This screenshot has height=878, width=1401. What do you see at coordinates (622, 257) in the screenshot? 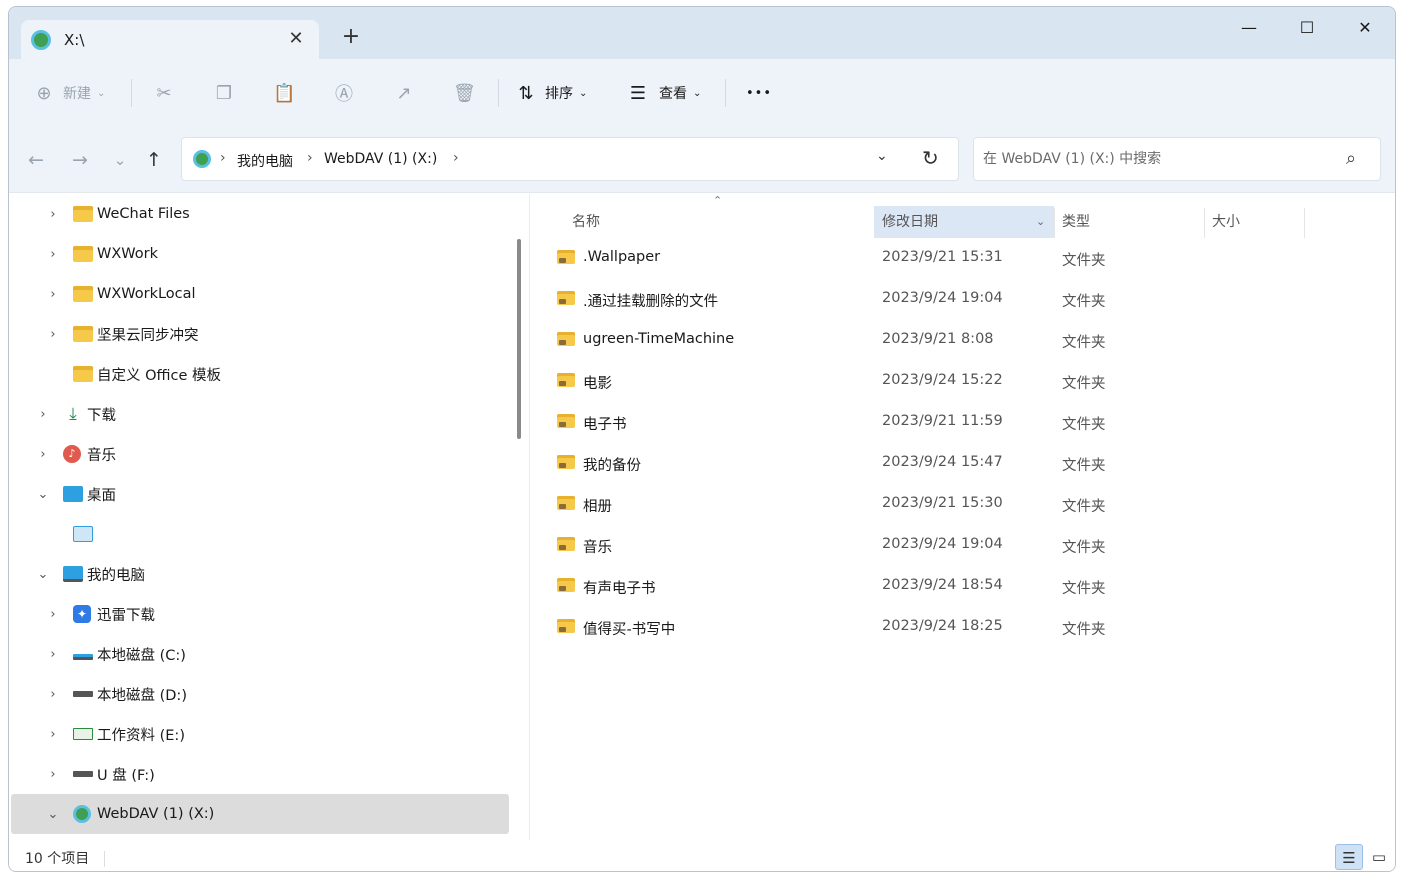
I see `file-name: .Wallpaper` at bounding box center [622, 257].